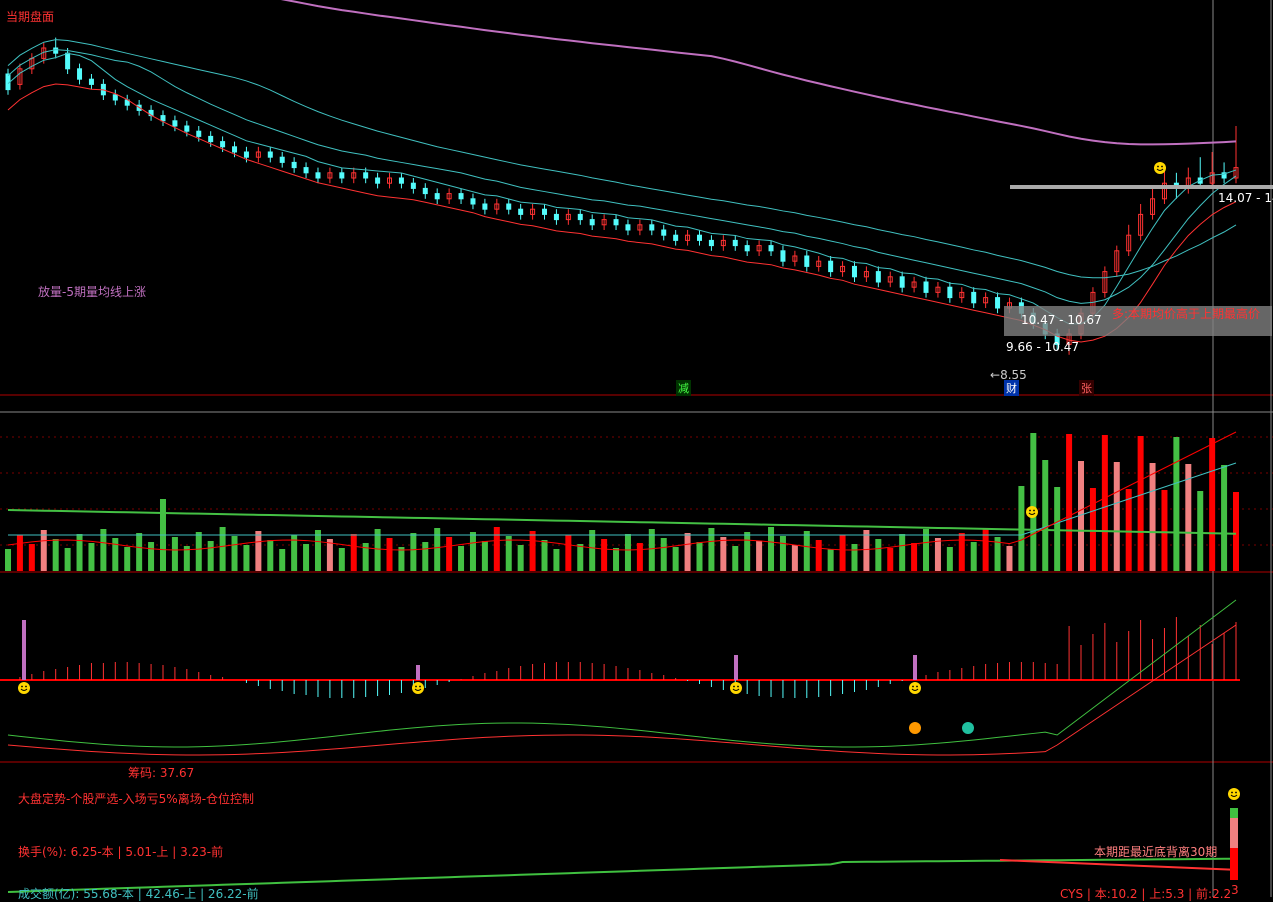  What do you see at coordinates (683, 388) in the screenshot?
I see `marker-jian: 减` at bounding box center [683, 388].